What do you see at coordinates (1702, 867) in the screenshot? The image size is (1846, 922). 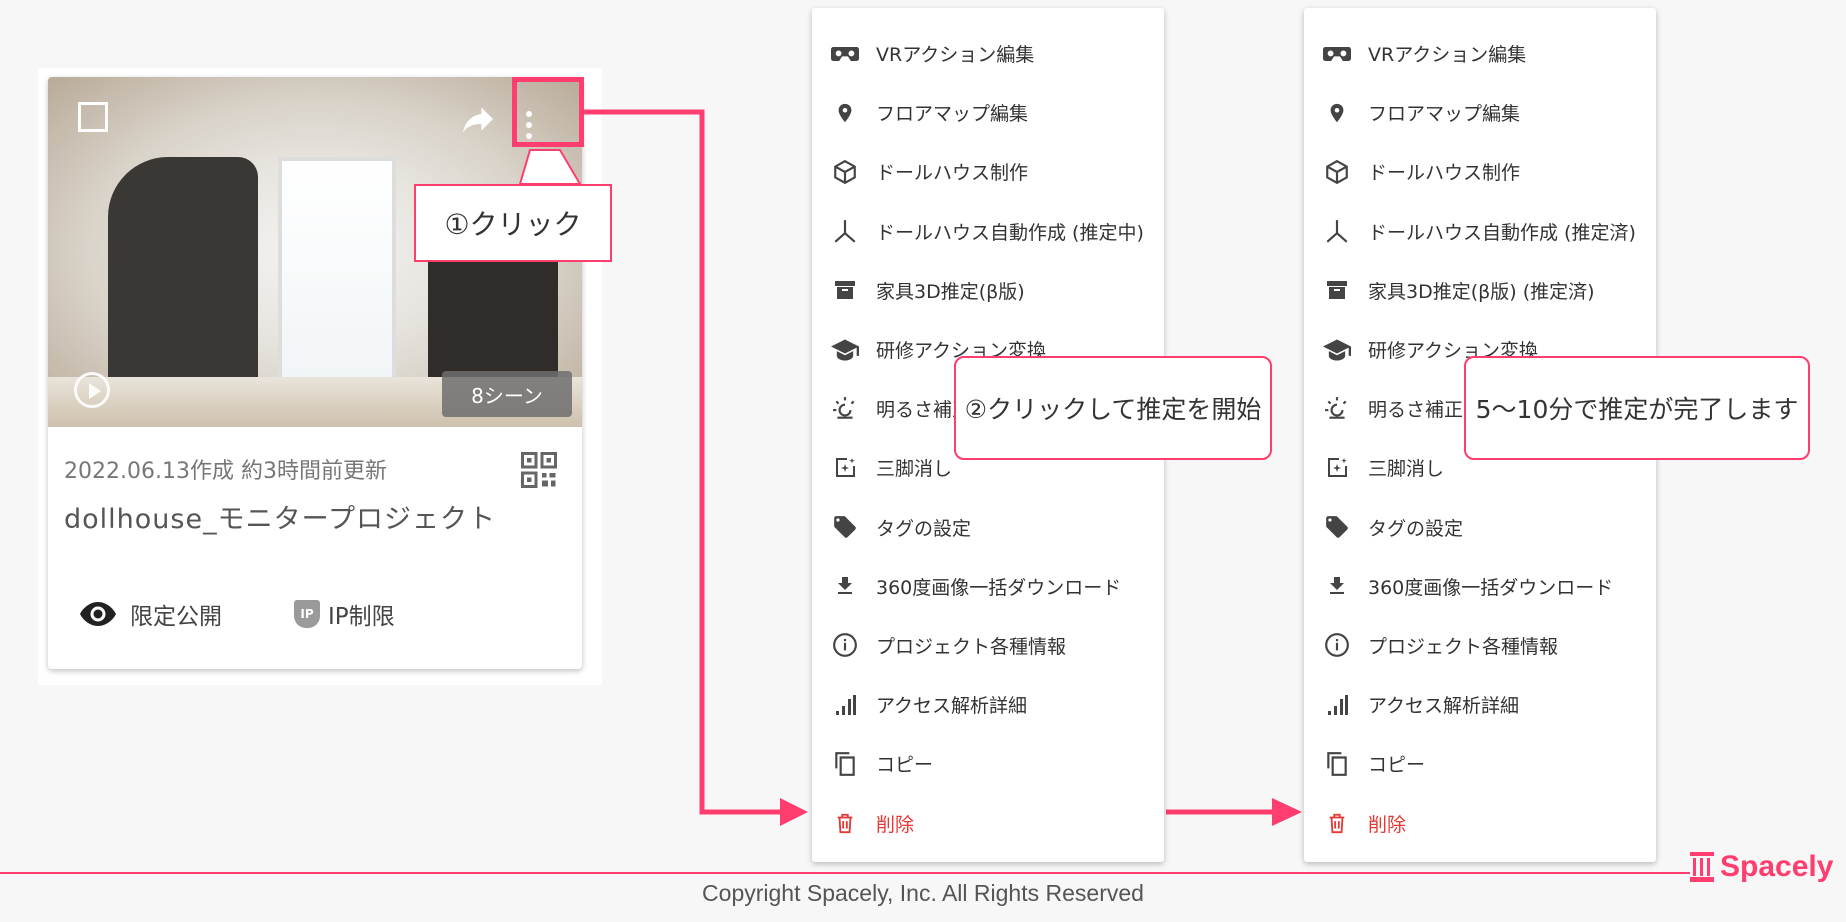 I see `column-logo-icon` at bounding box center [1702, 867].